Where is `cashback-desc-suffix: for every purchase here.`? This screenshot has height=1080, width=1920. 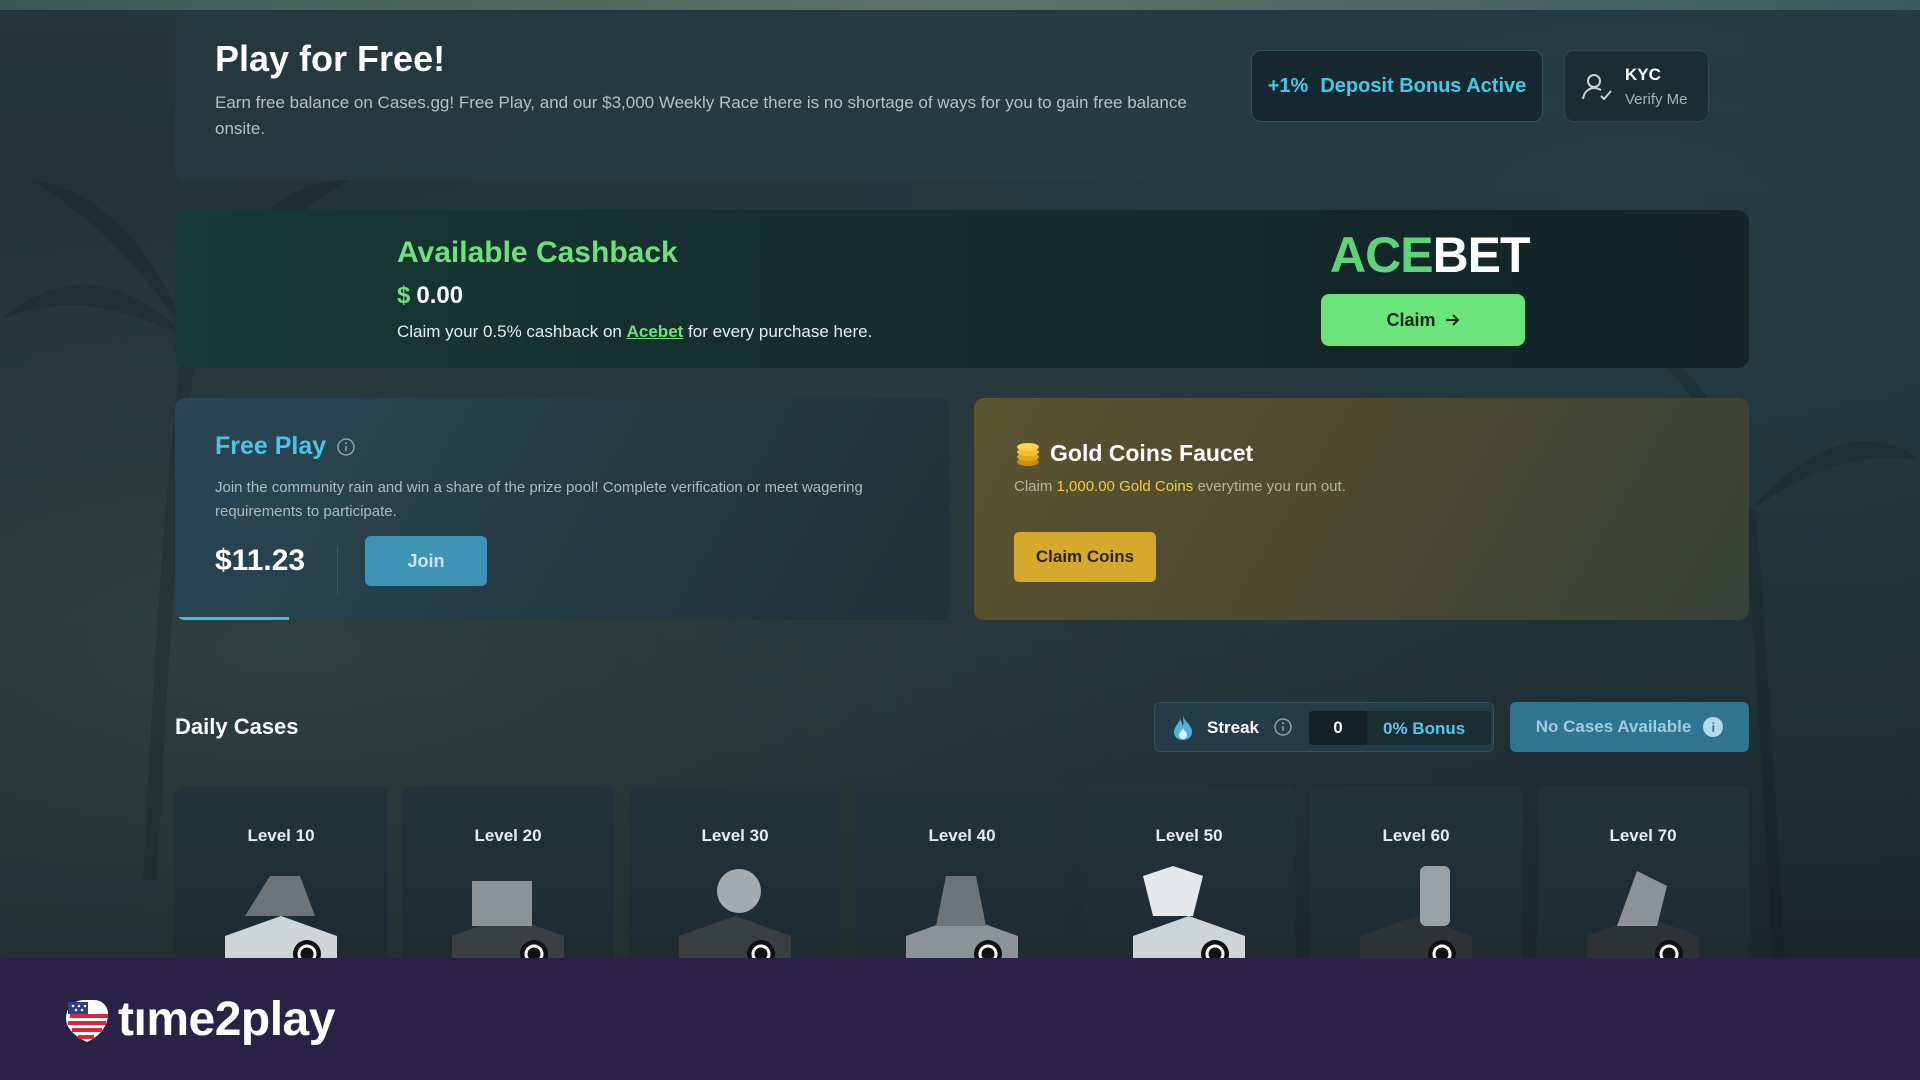
cashback-desc-suffix: for every purchase here. is located at coordinates (780, 331).